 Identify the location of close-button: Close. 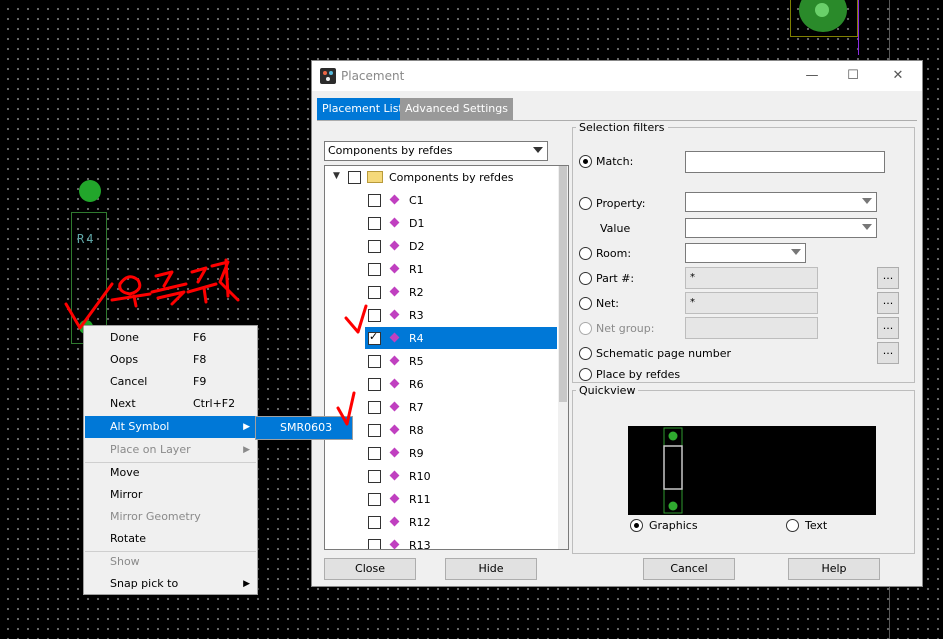
(370, 569).